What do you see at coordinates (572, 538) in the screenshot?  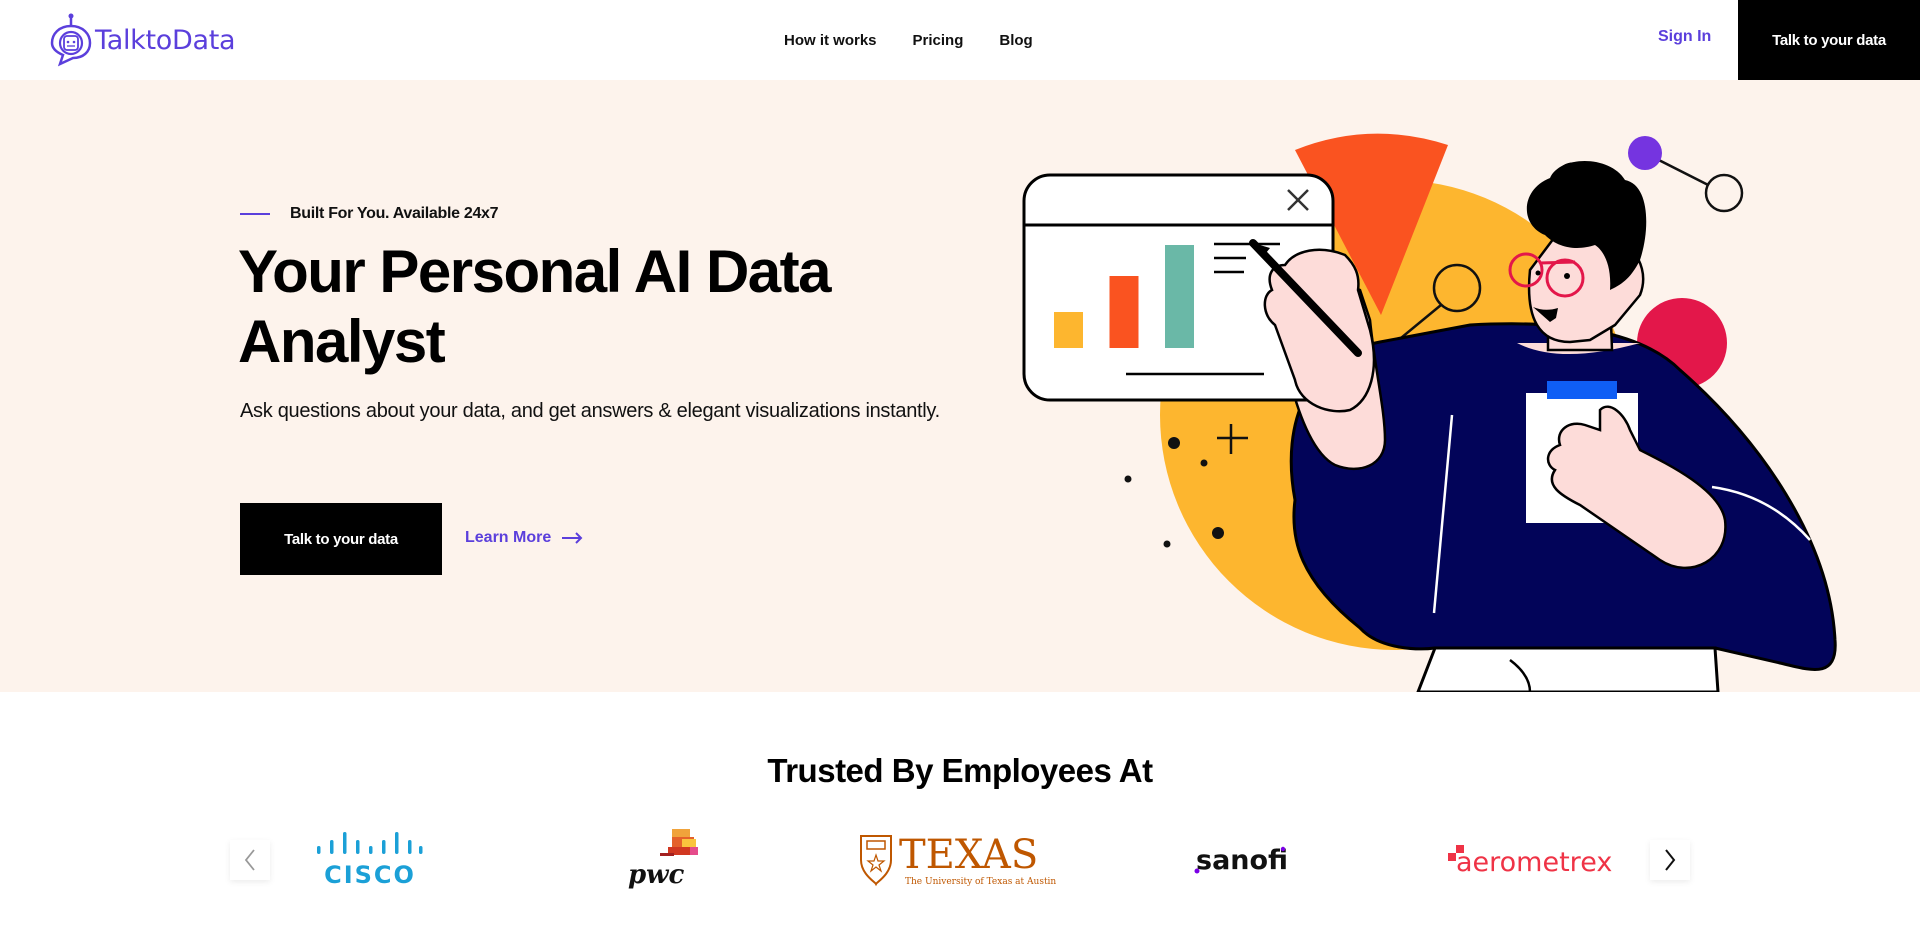 I see `arrow-right-icon` at bounding box center [572, 538].